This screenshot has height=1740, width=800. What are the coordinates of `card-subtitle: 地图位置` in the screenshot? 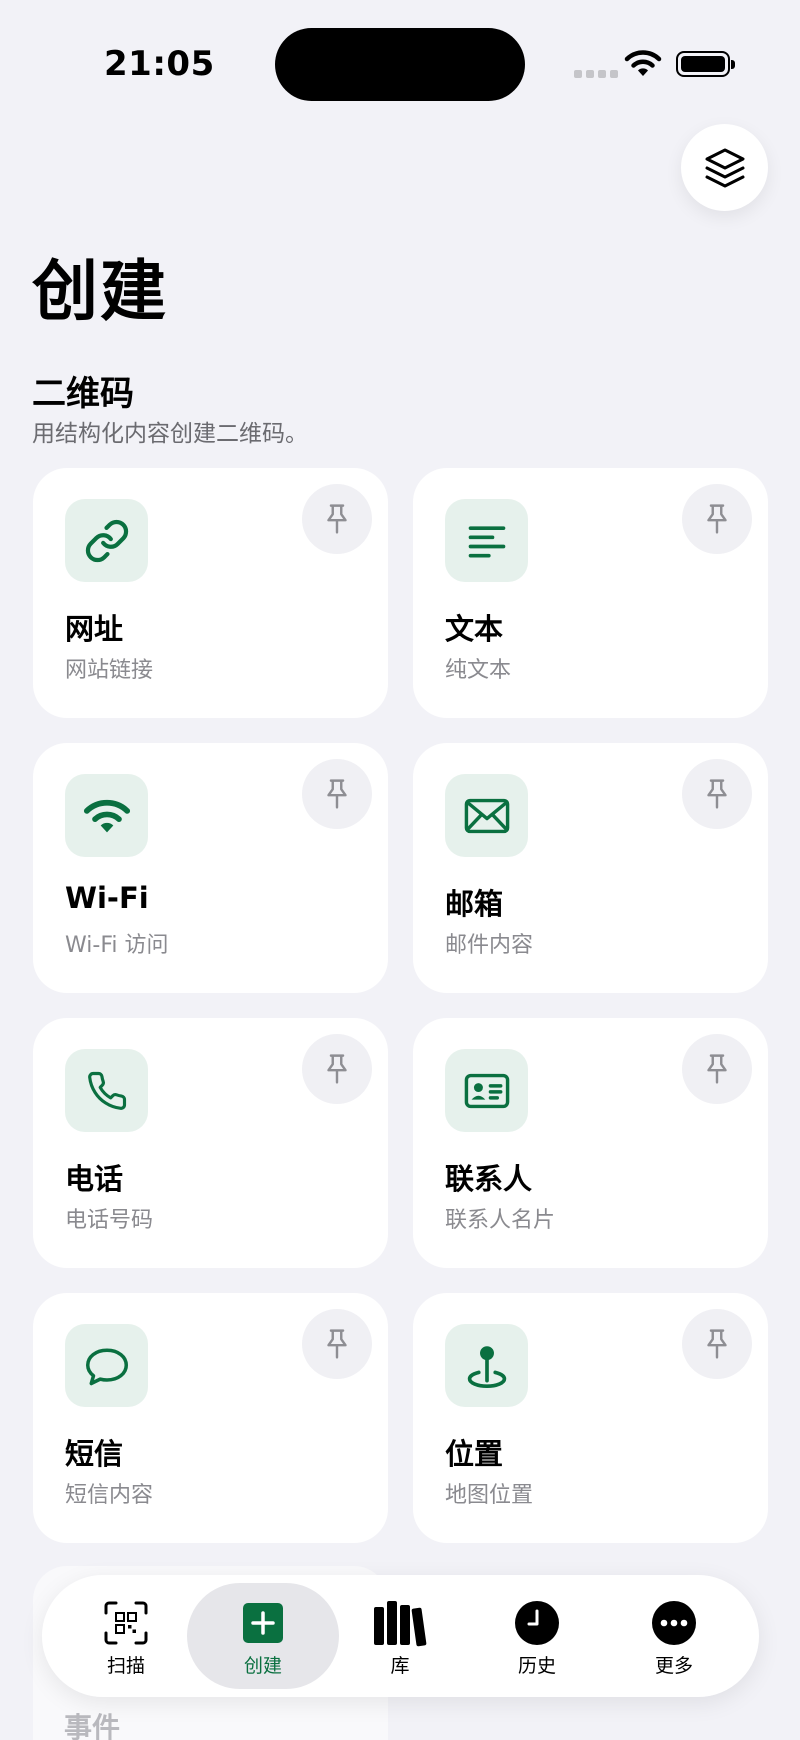 It's located at (489, 1495).